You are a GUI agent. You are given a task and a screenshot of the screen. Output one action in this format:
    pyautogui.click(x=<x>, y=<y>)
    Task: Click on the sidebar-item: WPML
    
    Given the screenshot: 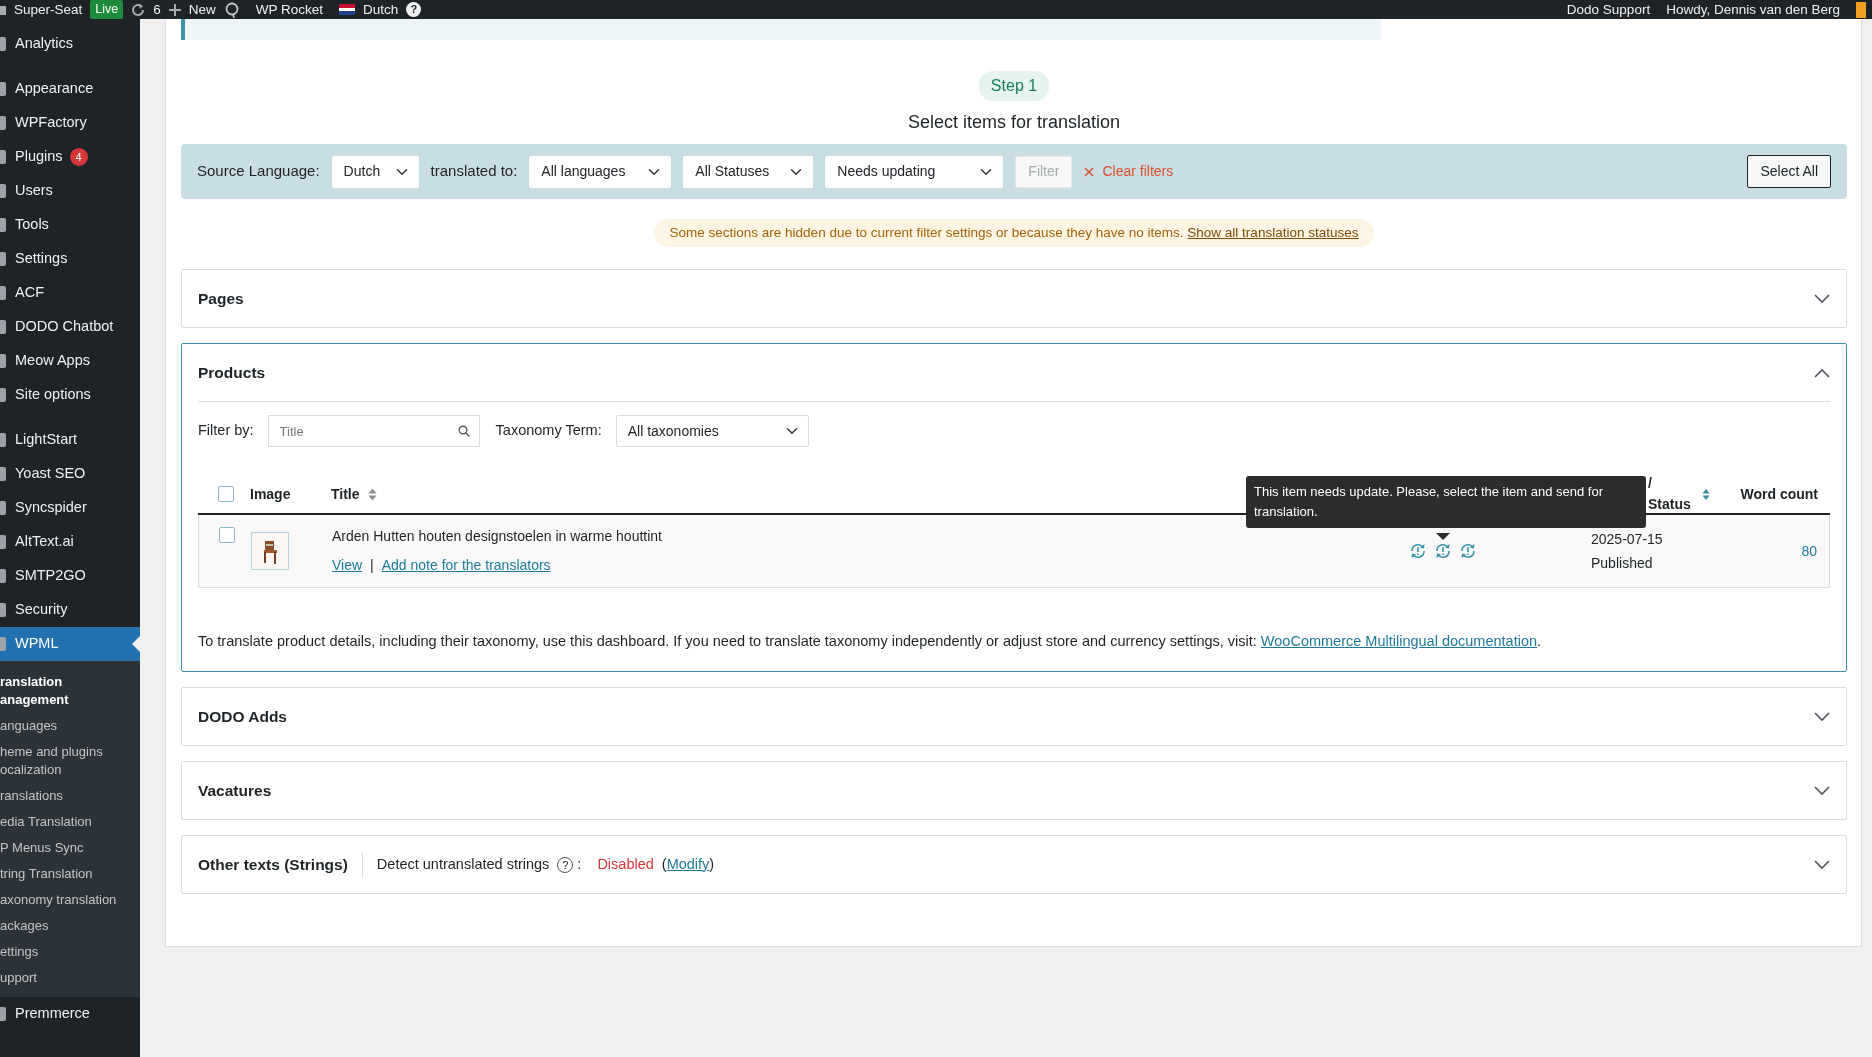 What is the action you would take?
    pyautogui.click(x=70, y=644)
    